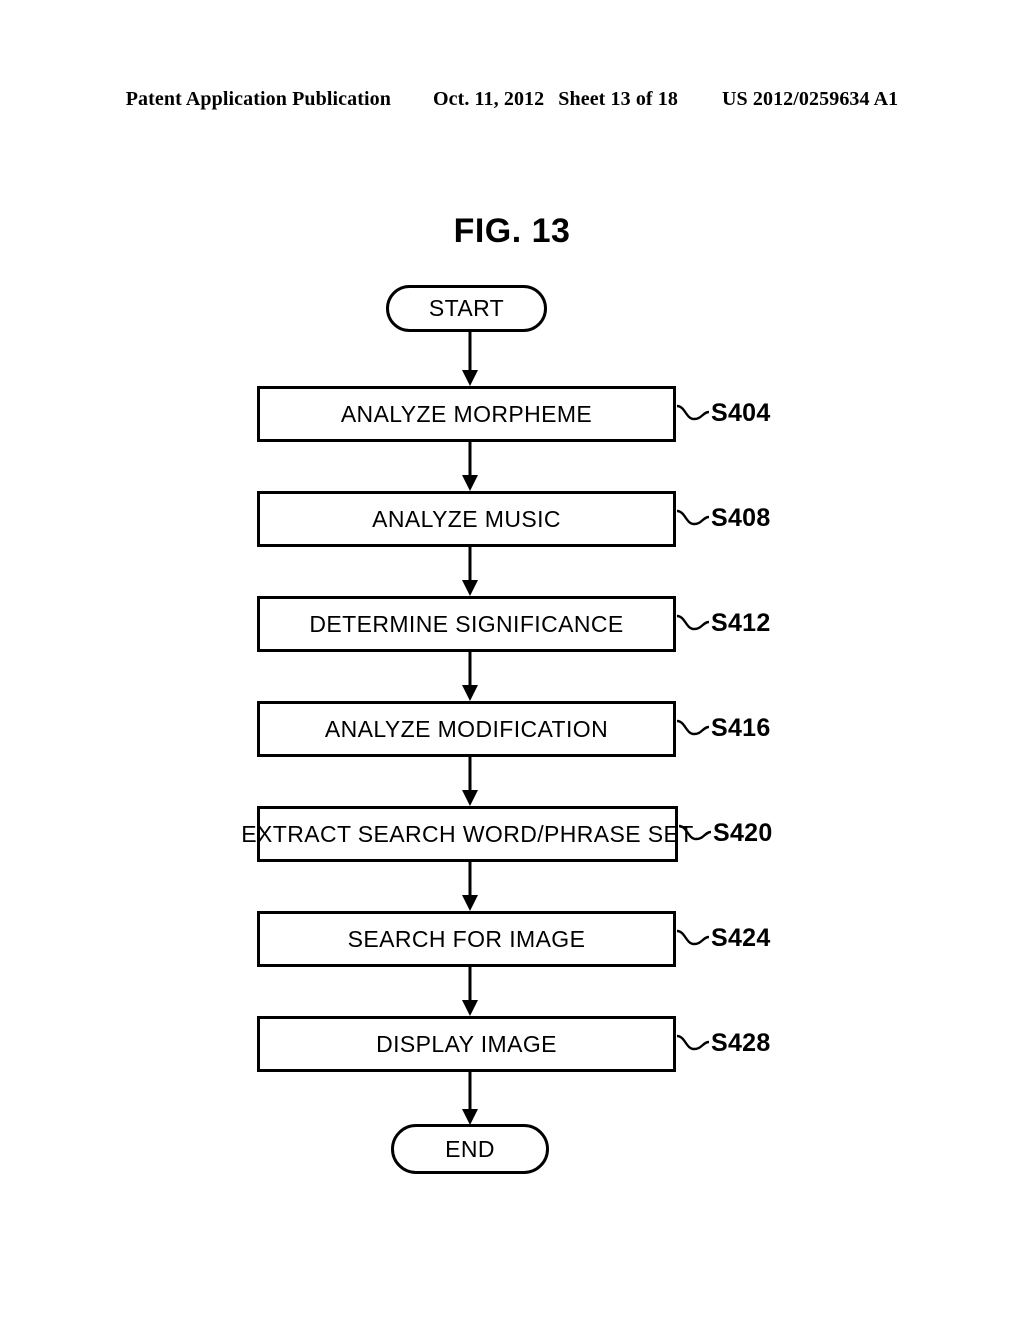 Image resolution: width=1024 pixels, height=1320 pixels. I want to click on flow-node-step-6: SEARCH FOR IMAGE, so click(466, 939).